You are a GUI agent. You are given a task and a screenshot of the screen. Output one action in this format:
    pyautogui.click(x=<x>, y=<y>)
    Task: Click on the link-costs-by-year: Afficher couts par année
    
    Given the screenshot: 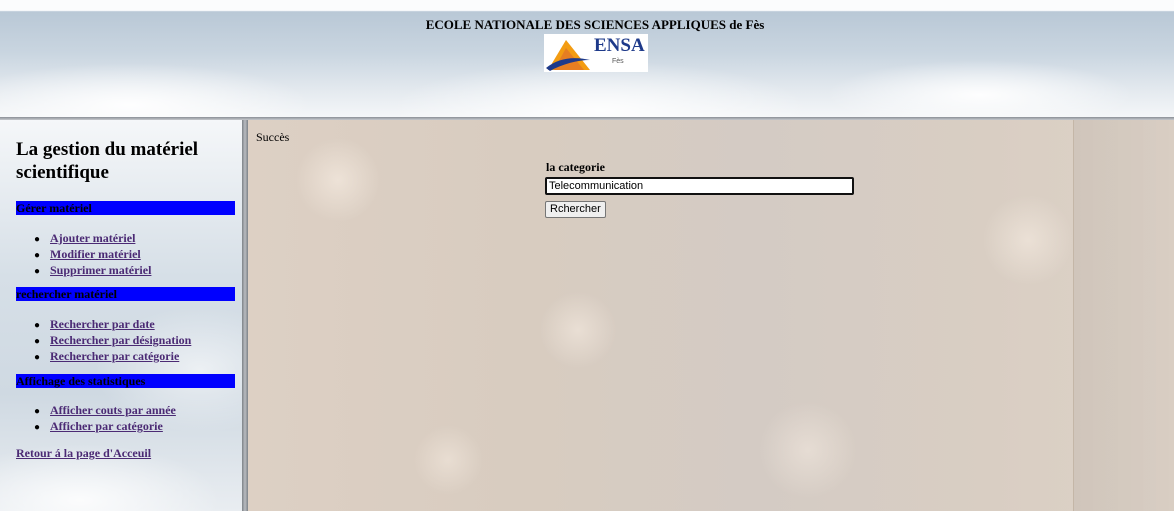 What is the action you would take?
    pyautogui.click(x=113, y=410)
    